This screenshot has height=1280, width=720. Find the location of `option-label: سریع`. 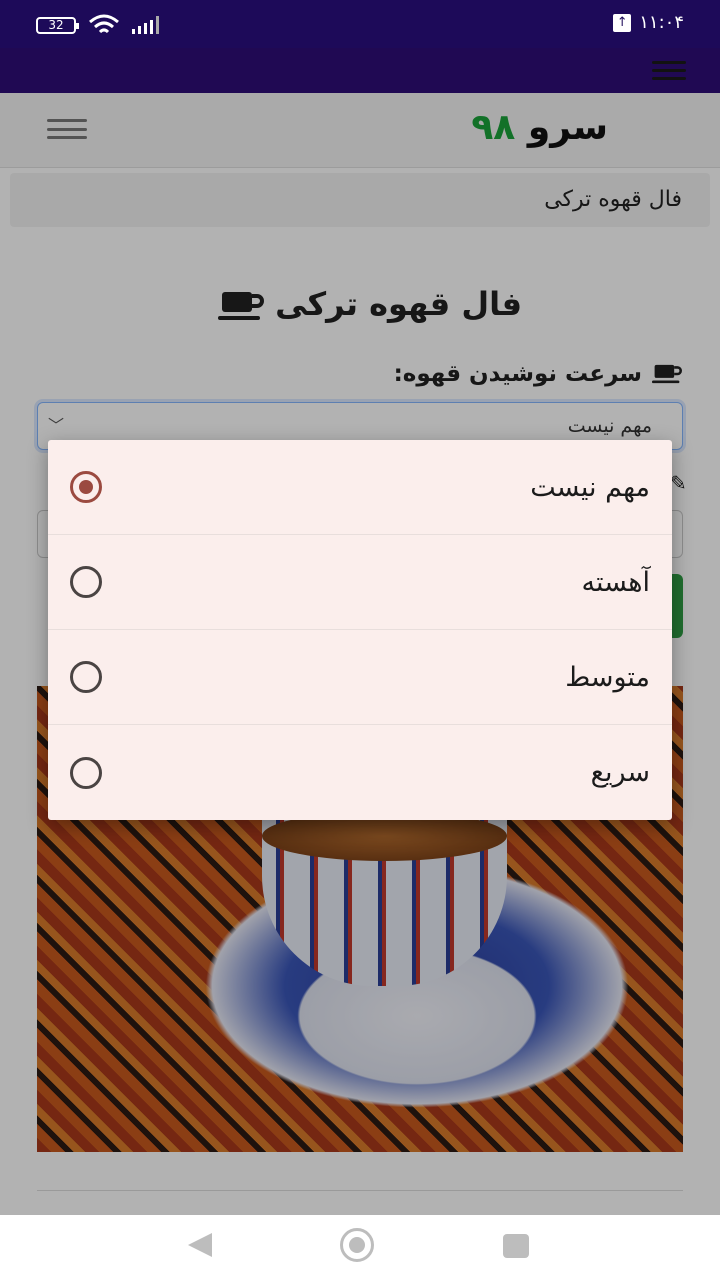

option-label: سریع is located at coordinates (620, 772).